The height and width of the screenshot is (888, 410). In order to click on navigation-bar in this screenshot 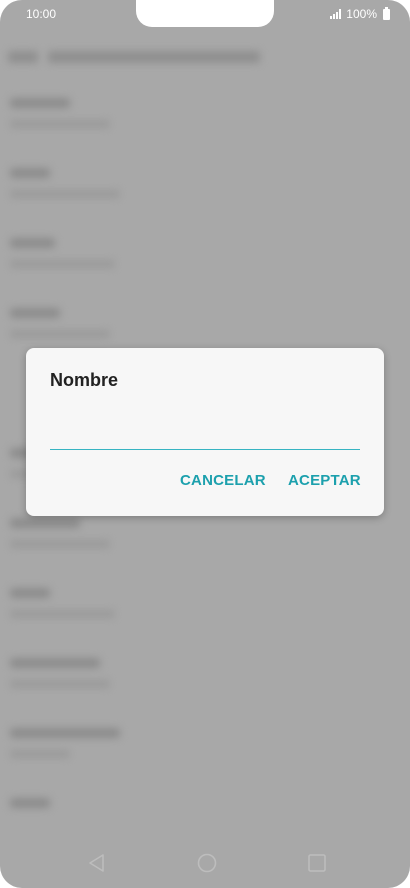, I will do `click(205, 863)`.